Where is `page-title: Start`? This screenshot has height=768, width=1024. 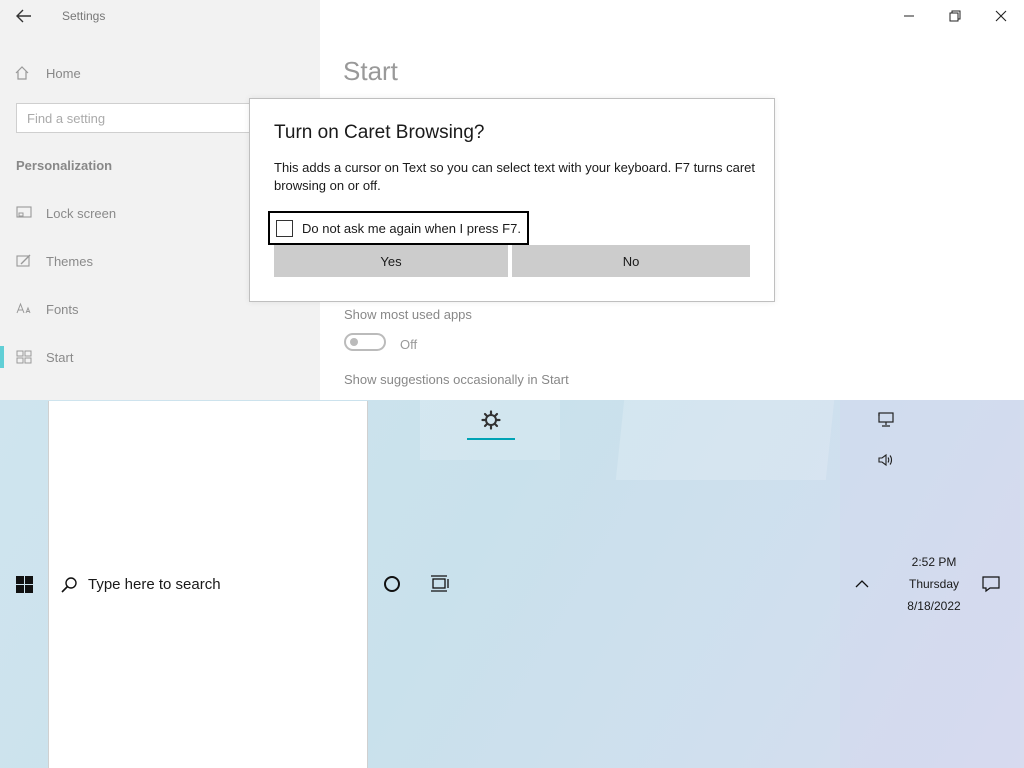 page-title: Start is located at coordinates (370, 71).